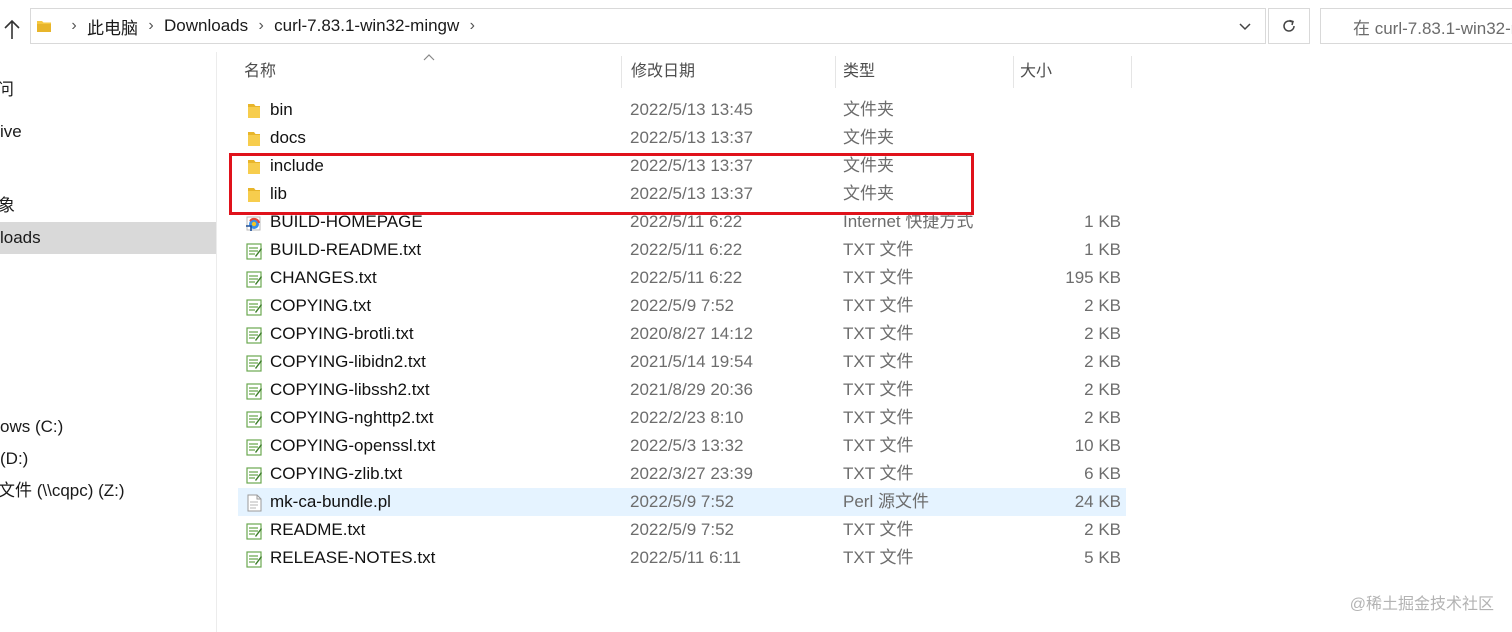 The width and height of the screenshot is (1512, 632). What do you see at coordinates (682, 194) in the screenshot?
I see `file-row: lib 2022/5/13 13:37 文件夹` at bounding box center [682, 194].